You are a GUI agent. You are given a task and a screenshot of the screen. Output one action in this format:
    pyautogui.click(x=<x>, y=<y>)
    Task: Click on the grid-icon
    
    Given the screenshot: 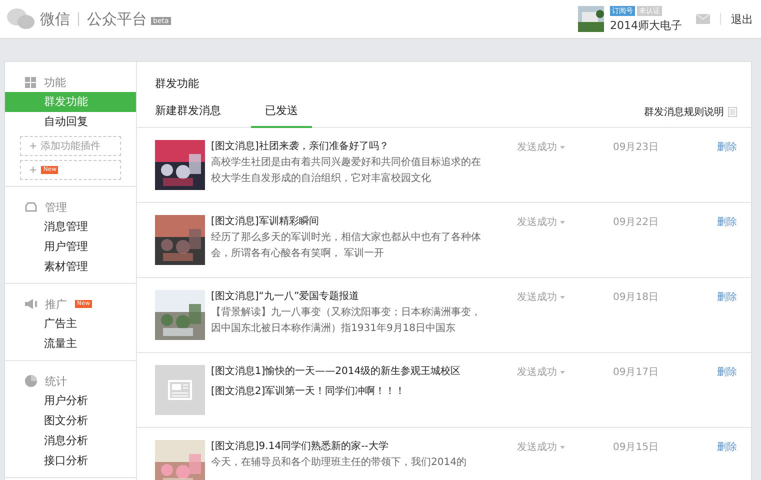 What is the action you would take?
    pyautogui.click(x=30, y=82)
    